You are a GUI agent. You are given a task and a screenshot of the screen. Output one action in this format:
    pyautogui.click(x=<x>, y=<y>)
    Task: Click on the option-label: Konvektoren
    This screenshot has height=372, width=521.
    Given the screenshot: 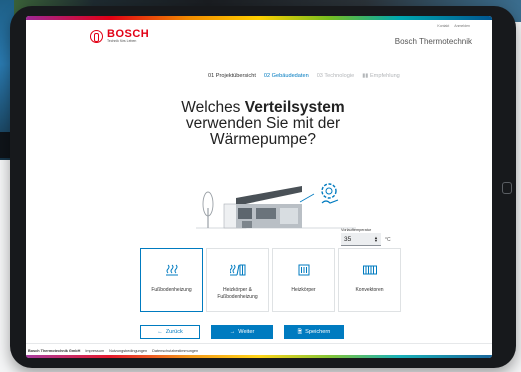 What is the action you would take?
    pyautogui.click(x=369, y=290)
    